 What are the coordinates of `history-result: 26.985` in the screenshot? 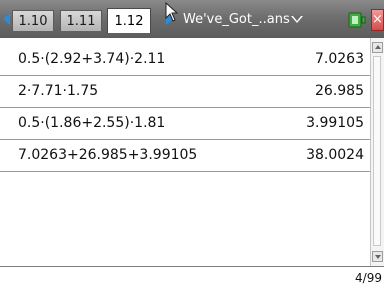 It's located at (339, 91).